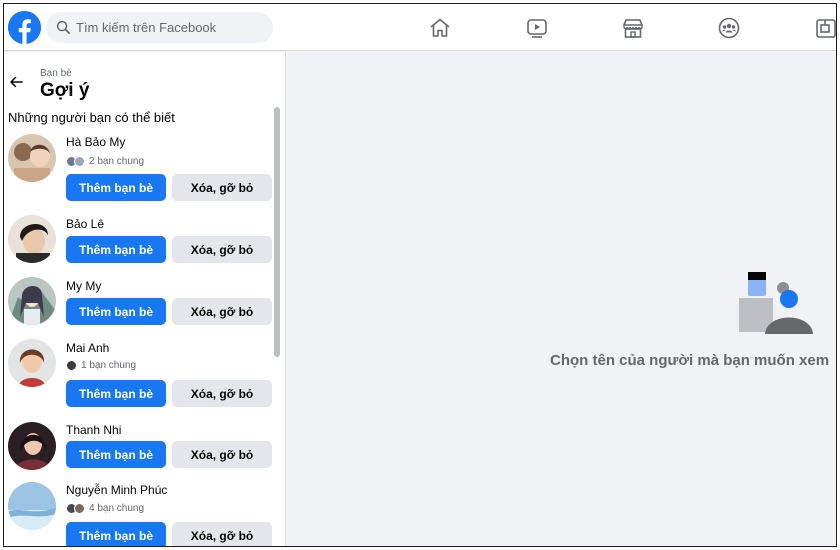  I want to click on person-name: Mai Anh, so click(87, 348).